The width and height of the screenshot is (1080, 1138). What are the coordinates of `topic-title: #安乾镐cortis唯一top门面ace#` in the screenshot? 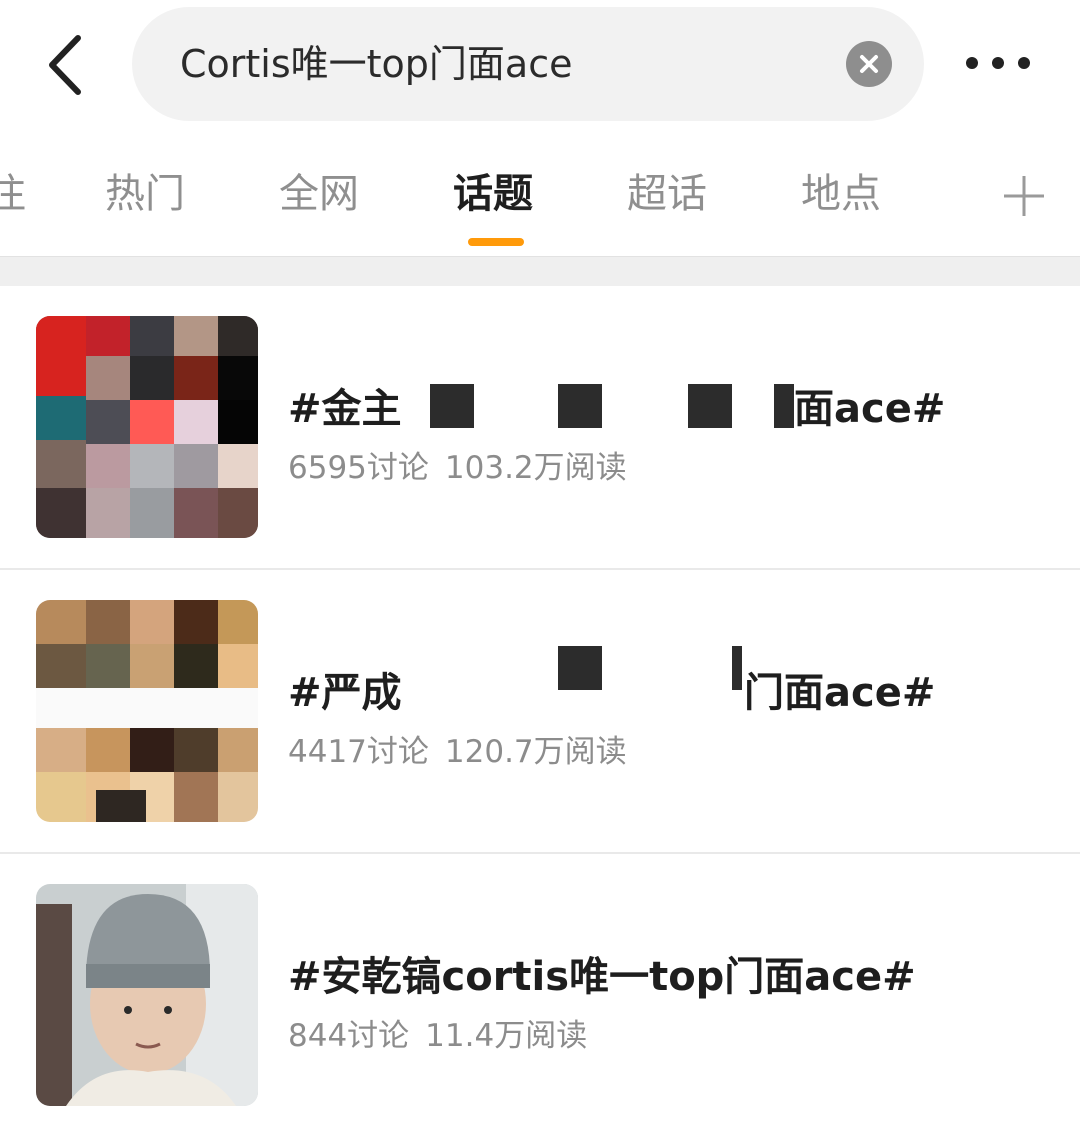 It's located at (602, 977).